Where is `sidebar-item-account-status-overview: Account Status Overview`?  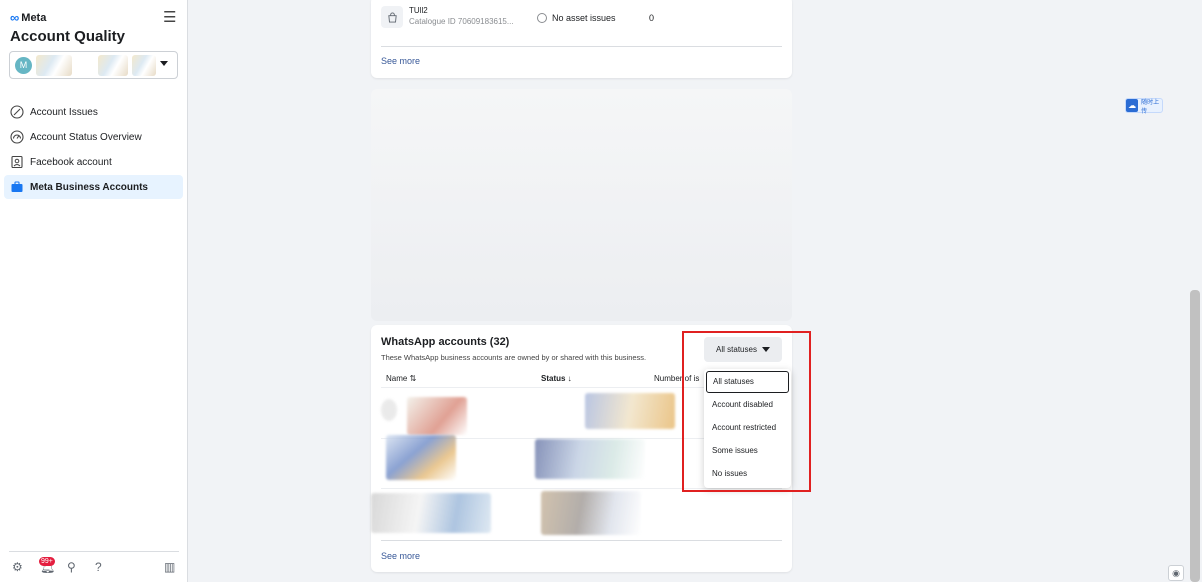 sidebar-item-account-status-overview: Account Status Overview is located at coordinates (93, 137).